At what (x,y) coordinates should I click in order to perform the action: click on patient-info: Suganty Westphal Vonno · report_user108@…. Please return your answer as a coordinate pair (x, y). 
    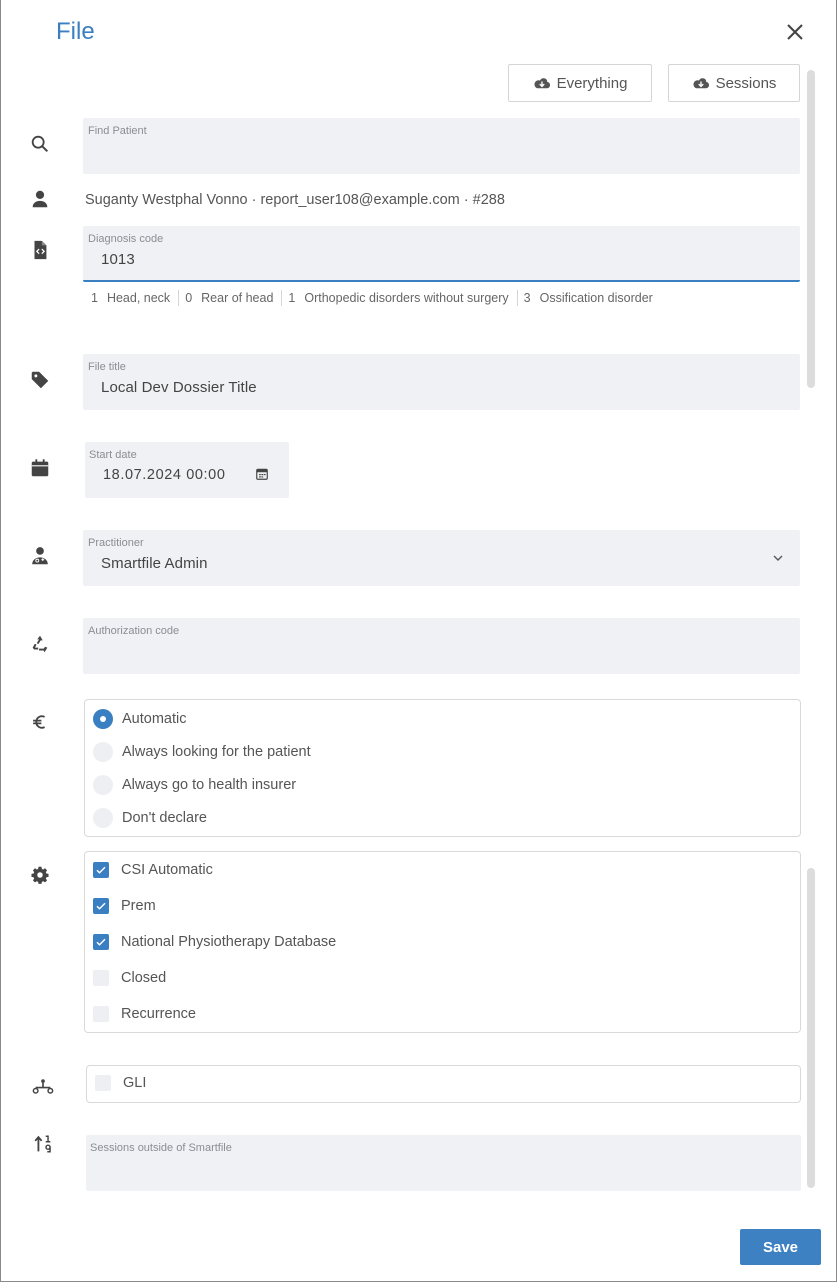
    Looking at the image, I should click on (295, 200).